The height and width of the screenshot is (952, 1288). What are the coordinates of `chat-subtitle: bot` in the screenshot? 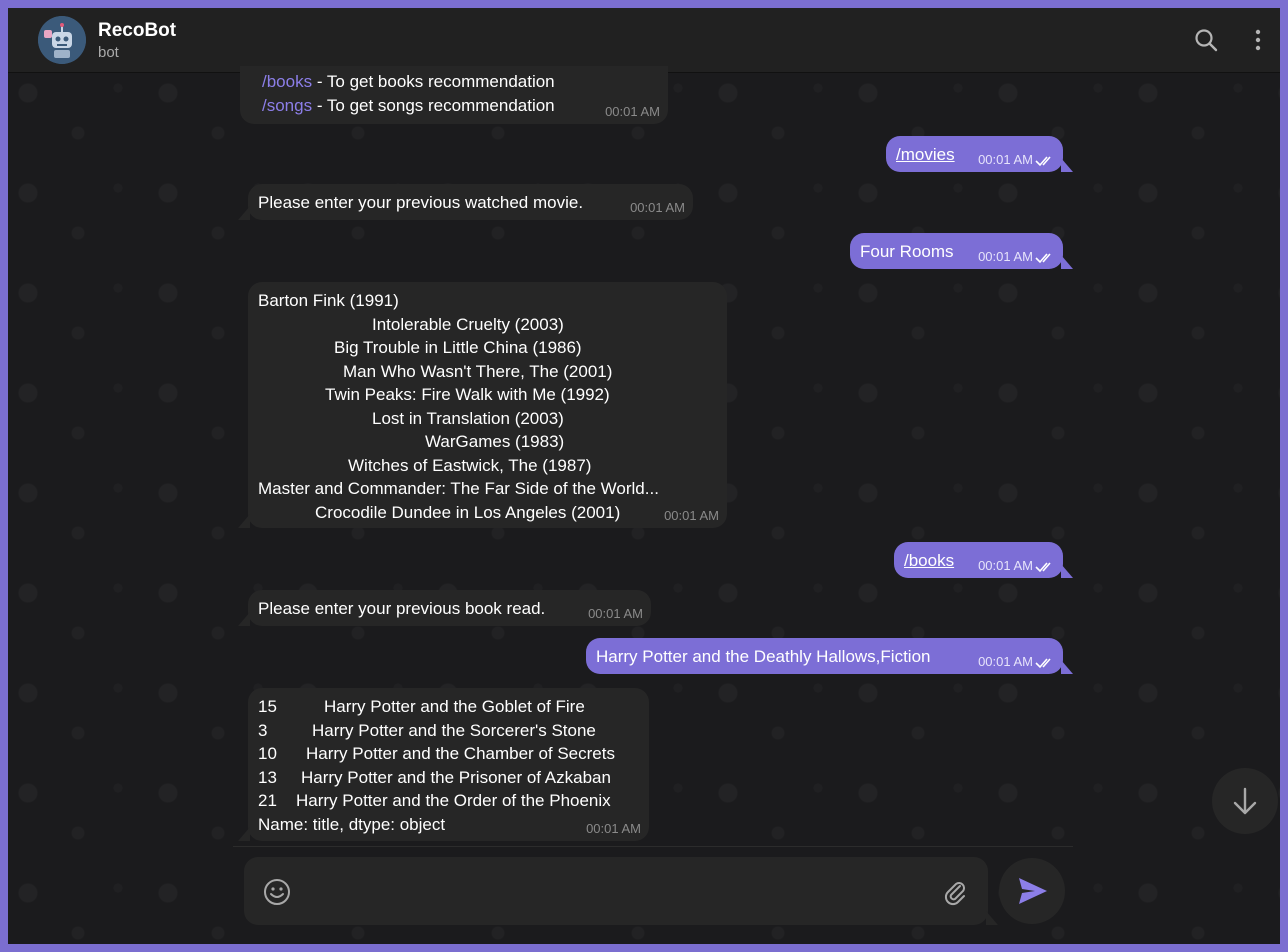 It's located at (108, 52).